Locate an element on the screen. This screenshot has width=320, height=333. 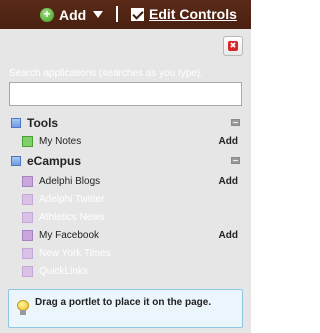
top-toolbar: + Add Edit Controls is located at coordinates (125, 14).